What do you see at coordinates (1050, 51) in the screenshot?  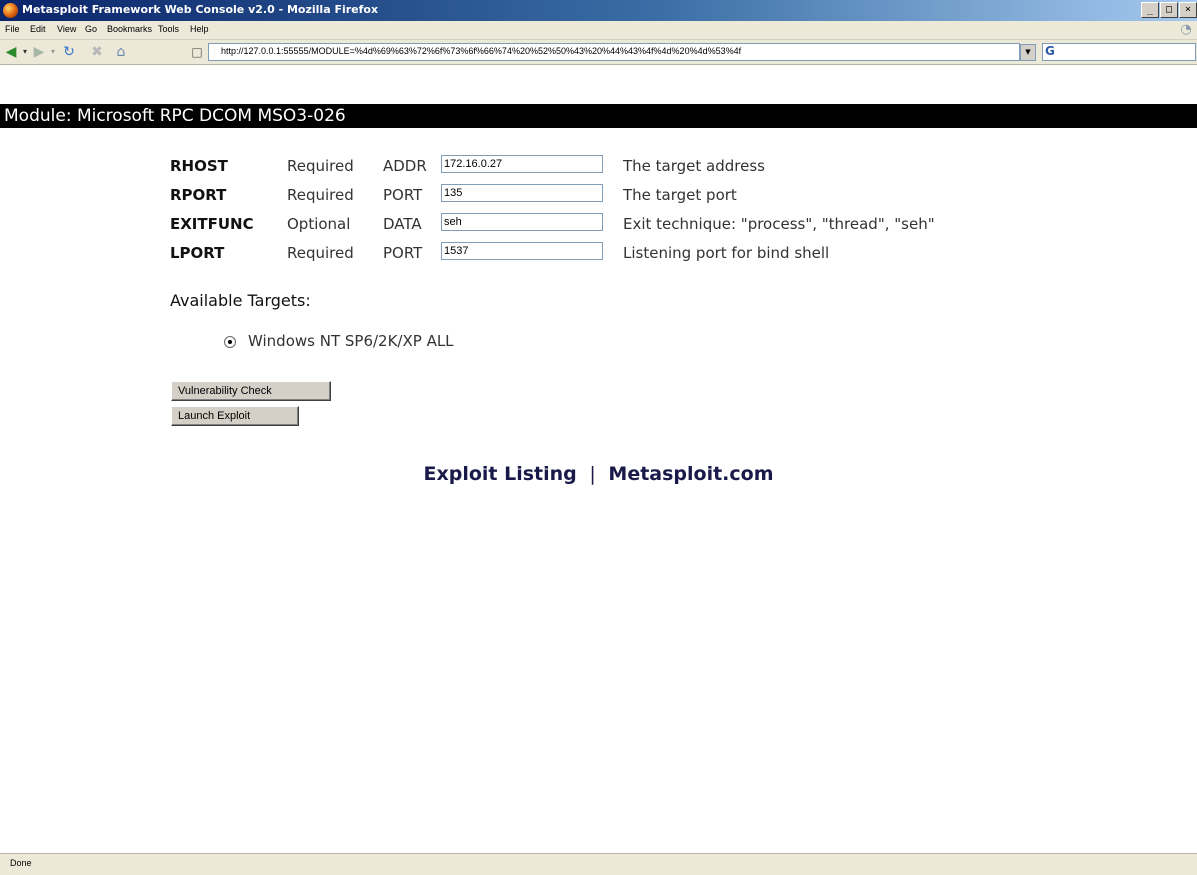 I see `search-engine-icon: G` at bounding box center [1050, 51].